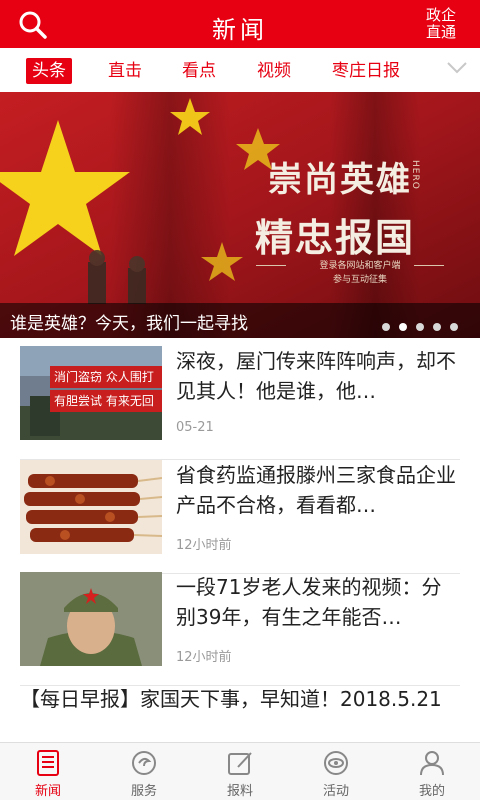  What do you see at coordinates (104, 377) in the screenshot?
I see `thumb-banner-text1: 消门盗窃 众人围打` at bounding box center [104, 377].